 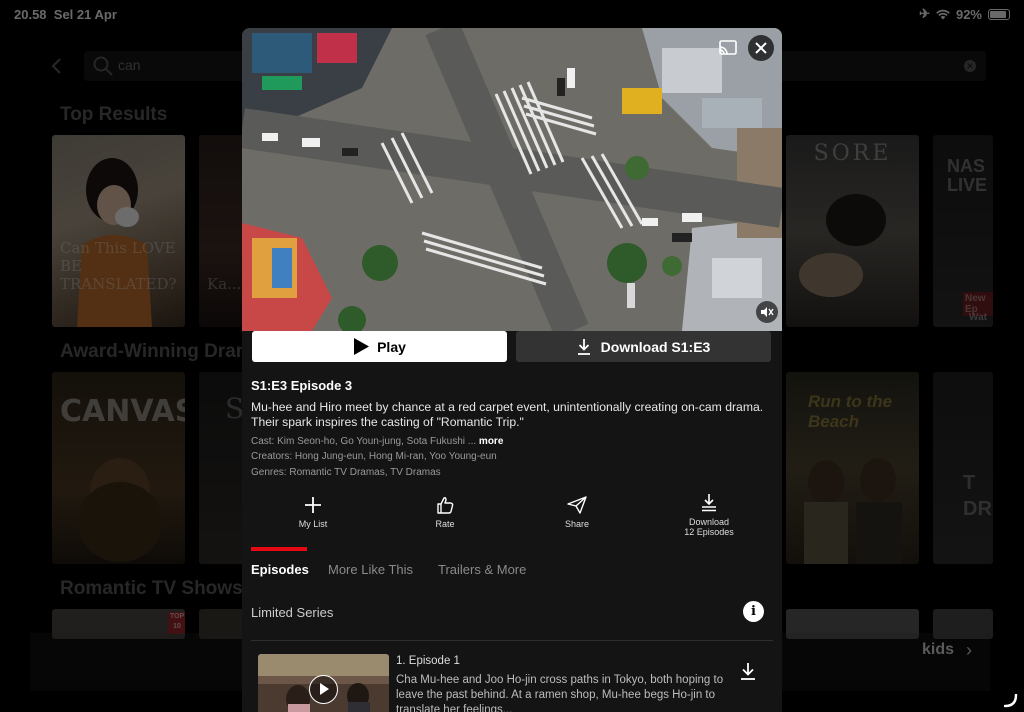 I want to click on section-title-romantic-tv: Romantic TV Shows, so click(x=151, y=588).